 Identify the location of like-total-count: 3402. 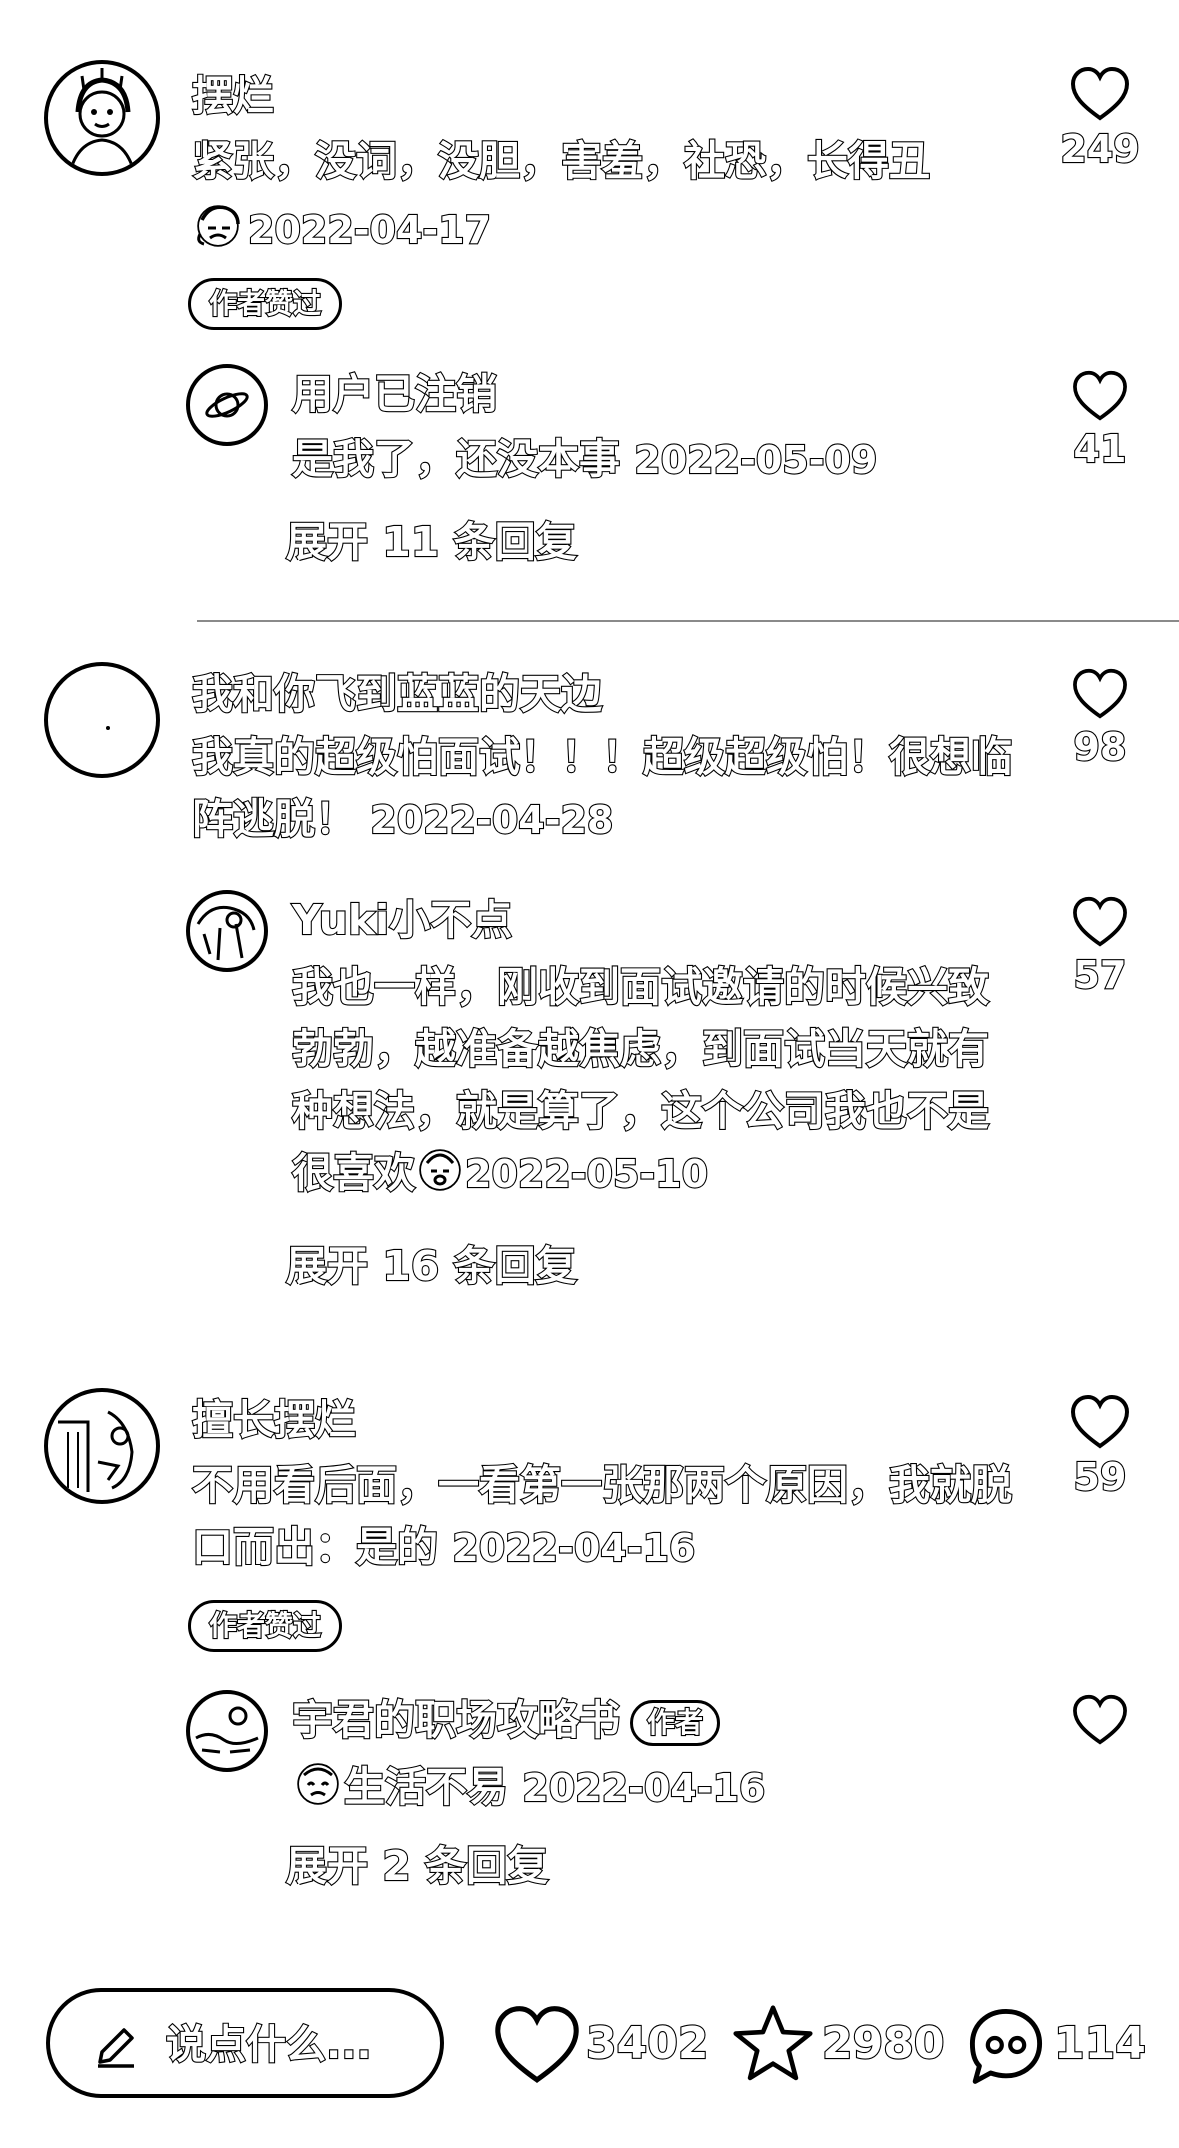
(647, 2043).